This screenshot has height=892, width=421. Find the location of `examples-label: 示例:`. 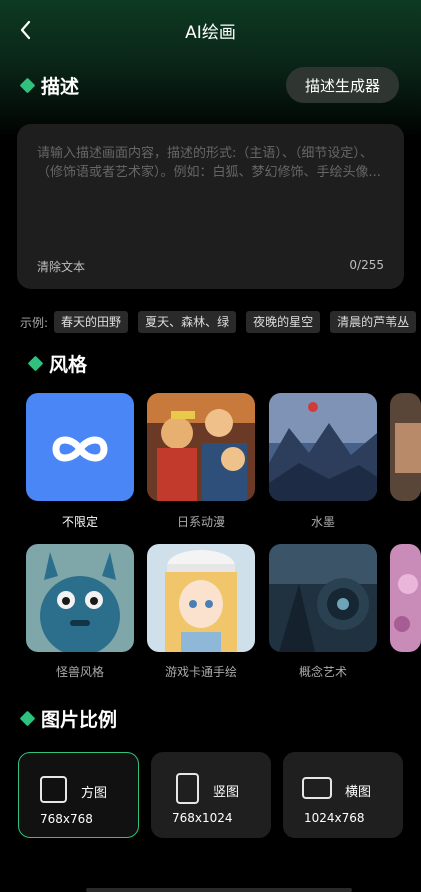

examples-label: 示例: is located at coordinates (34, 322).